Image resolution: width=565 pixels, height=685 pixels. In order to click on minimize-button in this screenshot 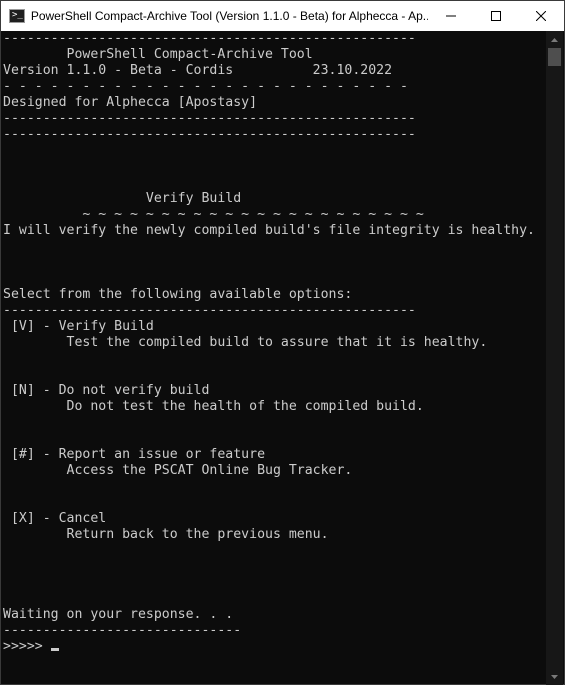, I will do `click(450, 16)`.